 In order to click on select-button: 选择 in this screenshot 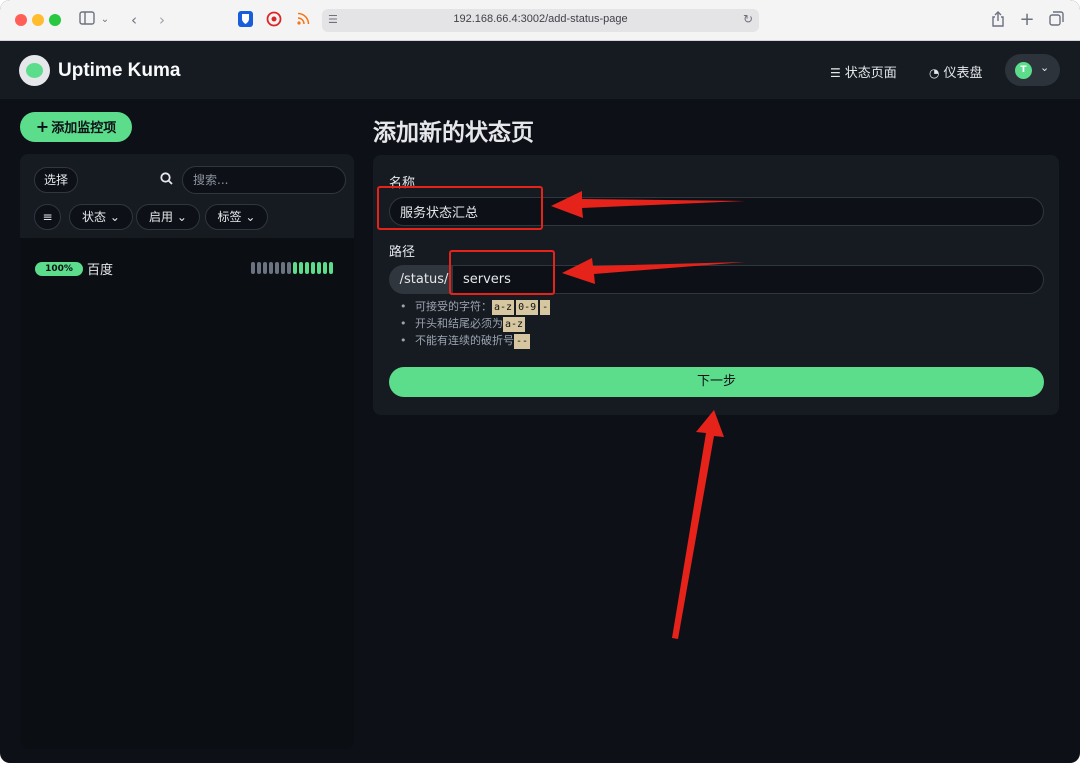, I will do `click(56, 180)`.